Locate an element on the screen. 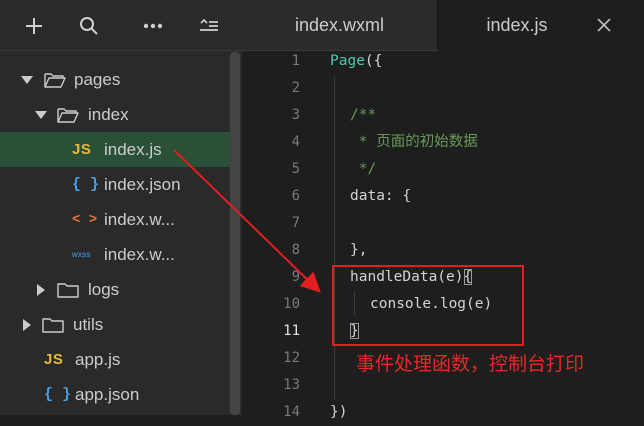  wxml-file-icon: < > is located at coordinates (85, 219).